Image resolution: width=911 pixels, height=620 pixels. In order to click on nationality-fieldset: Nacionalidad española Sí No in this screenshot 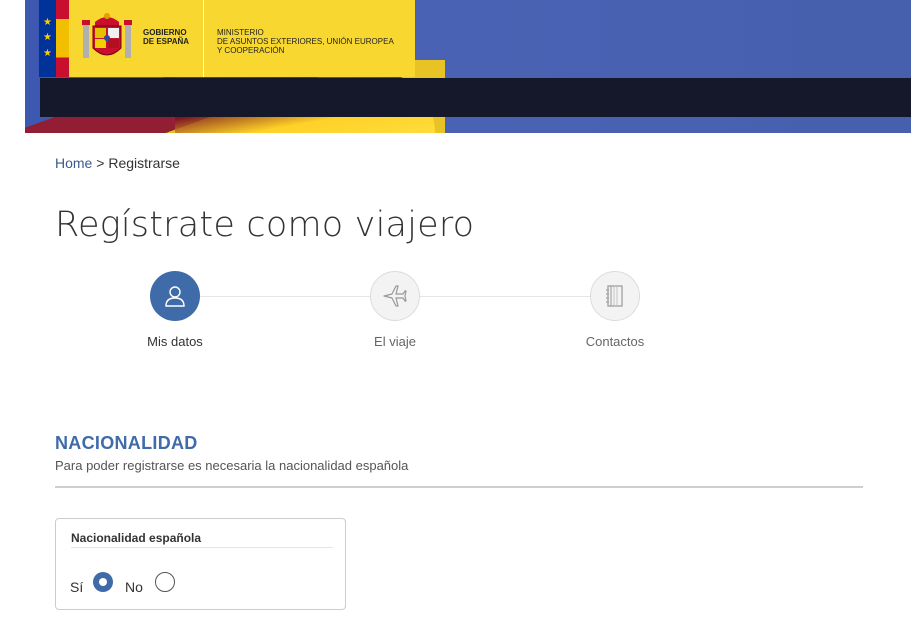, I will do `click(200, 564)`.